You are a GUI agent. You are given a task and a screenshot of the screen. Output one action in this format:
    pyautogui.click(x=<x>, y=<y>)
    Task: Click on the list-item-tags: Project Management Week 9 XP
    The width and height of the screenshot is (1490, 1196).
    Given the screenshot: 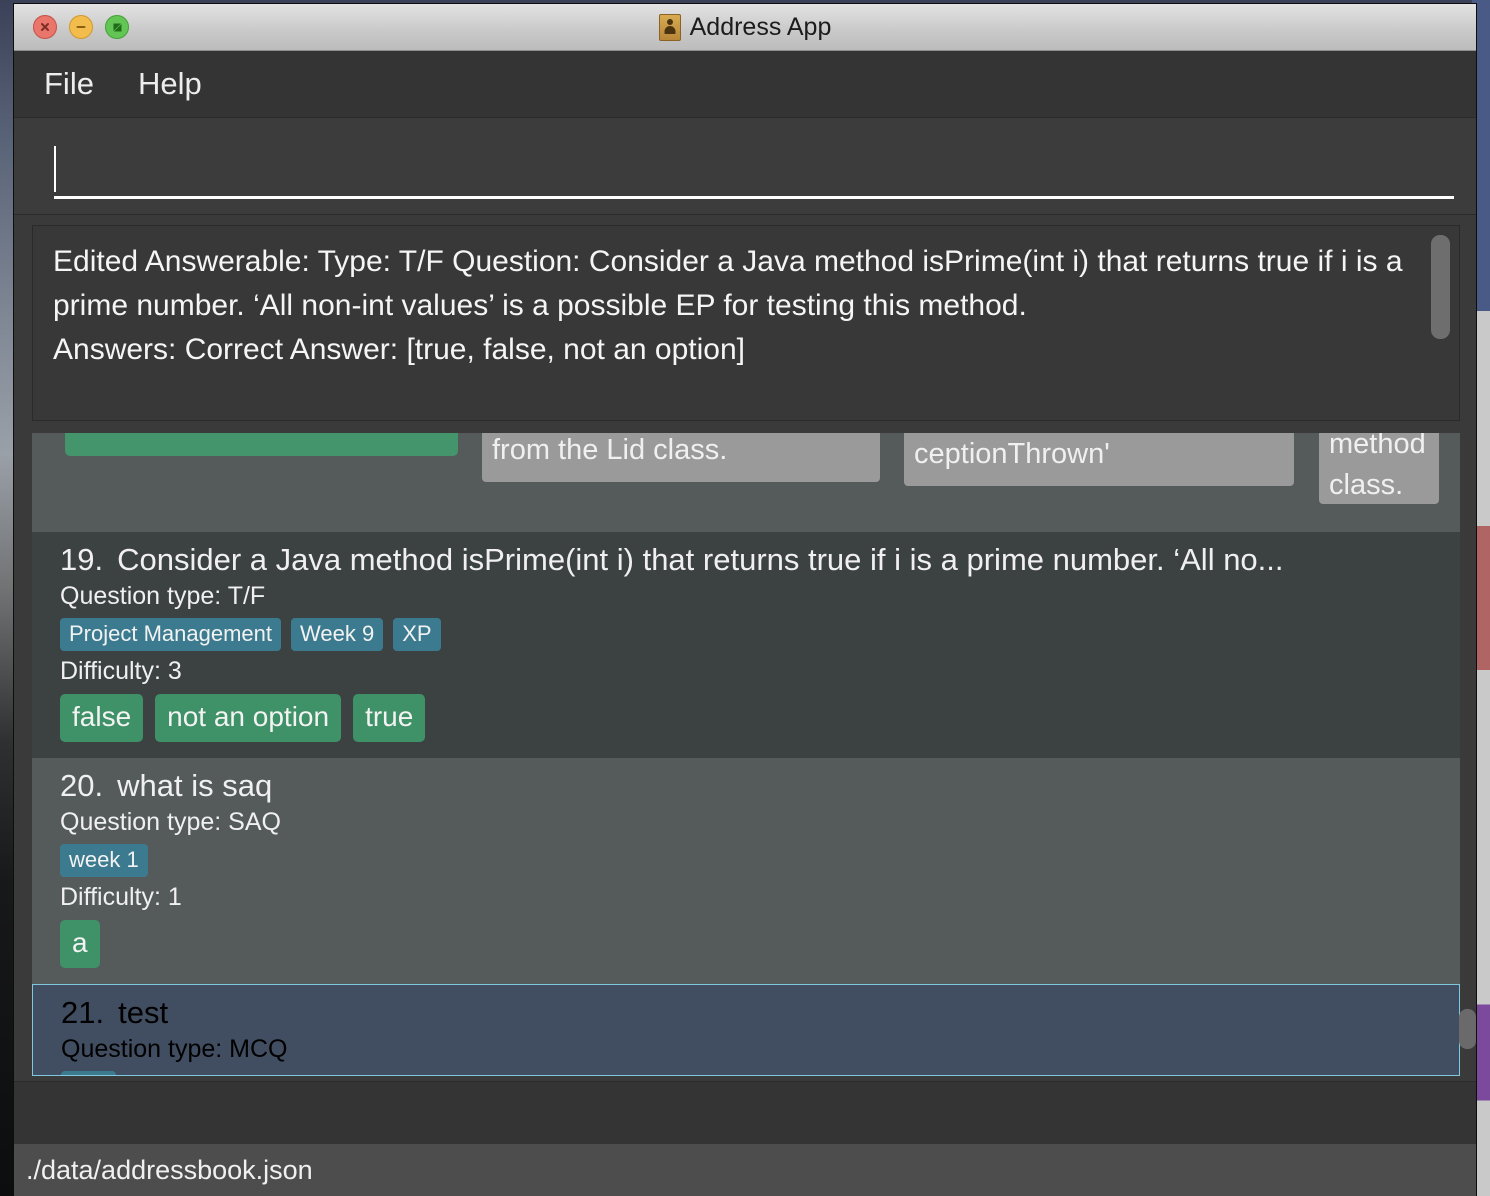 What is the action you would take?
    pyautogui.click(x=751, y=635)
    